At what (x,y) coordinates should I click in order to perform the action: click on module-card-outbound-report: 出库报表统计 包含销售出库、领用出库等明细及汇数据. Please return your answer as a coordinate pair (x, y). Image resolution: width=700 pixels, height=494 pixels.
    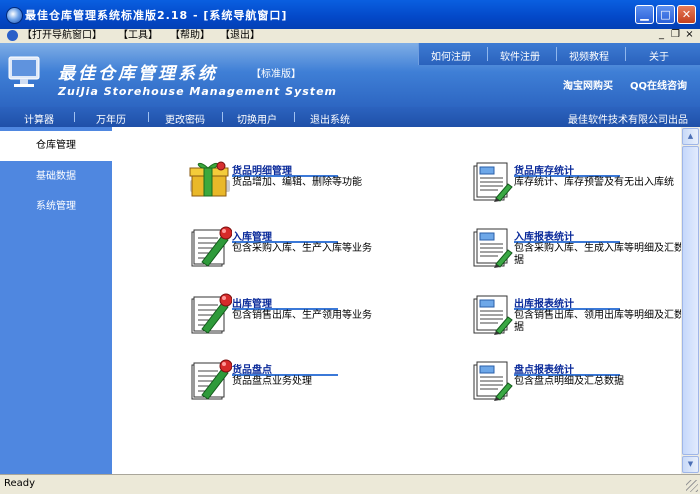
    Looking at the image, I should click on (585, 319).